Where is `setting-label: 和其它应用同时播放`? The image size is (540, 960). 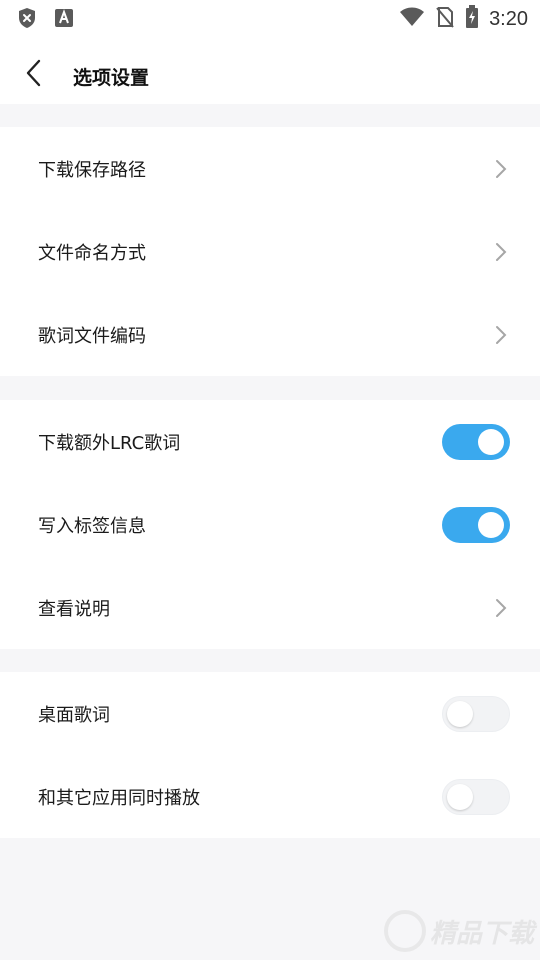 setting-label: 和其它应用同时播放 is located at coordinates (119, 798).